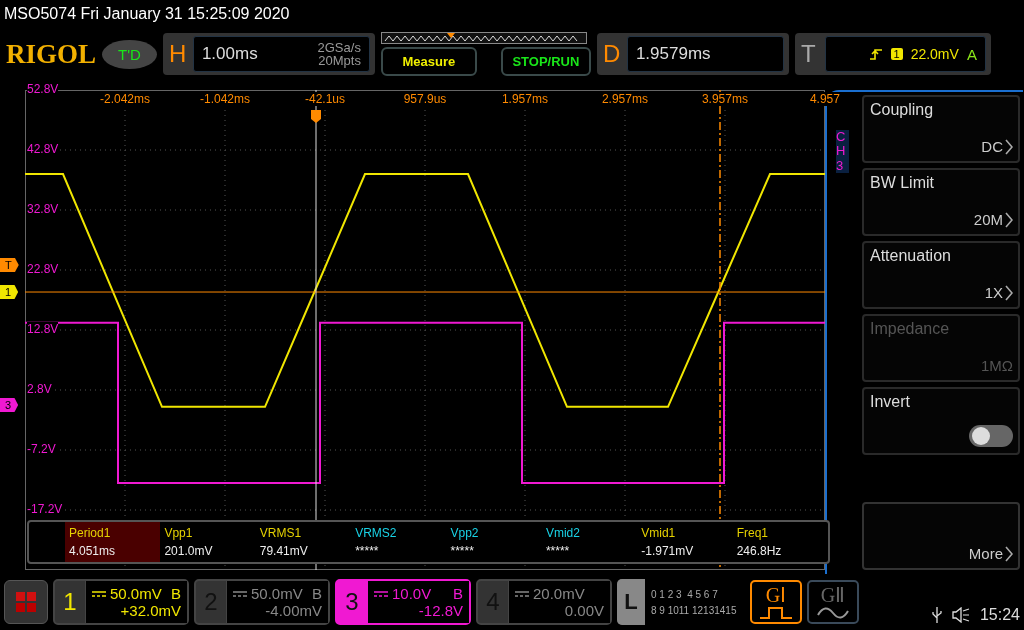 The width and height of the screenshot is (1024, 630). Describe the element at coordinates (125, 99) in the screenshot. I see `x-axis-label: -2.042ms` at that location.